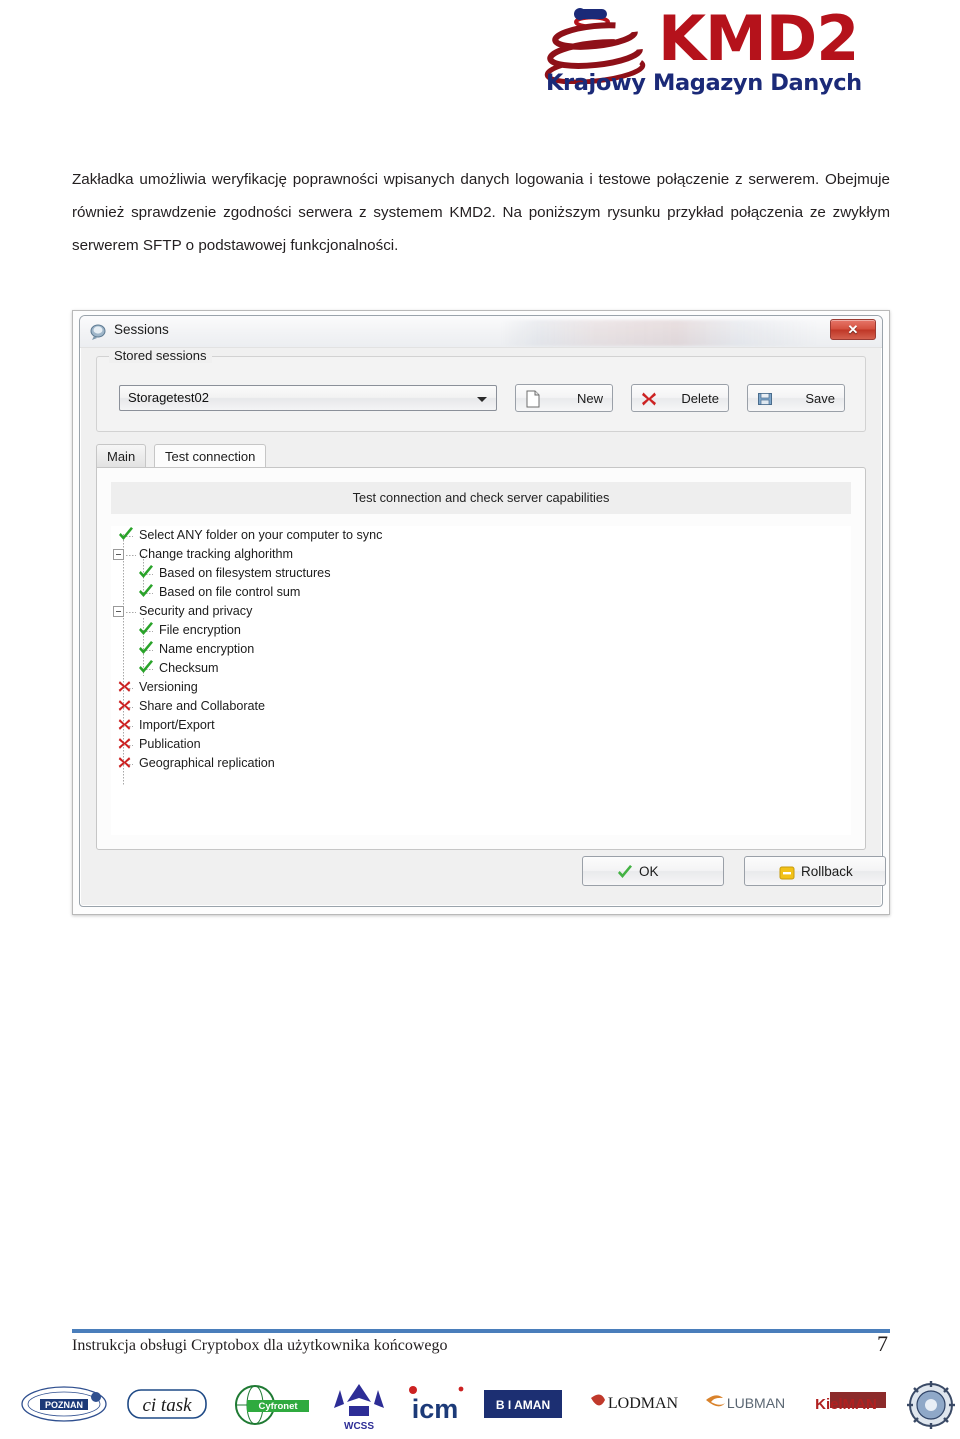  I want to click on new-session-button: New, so click(564, 398).